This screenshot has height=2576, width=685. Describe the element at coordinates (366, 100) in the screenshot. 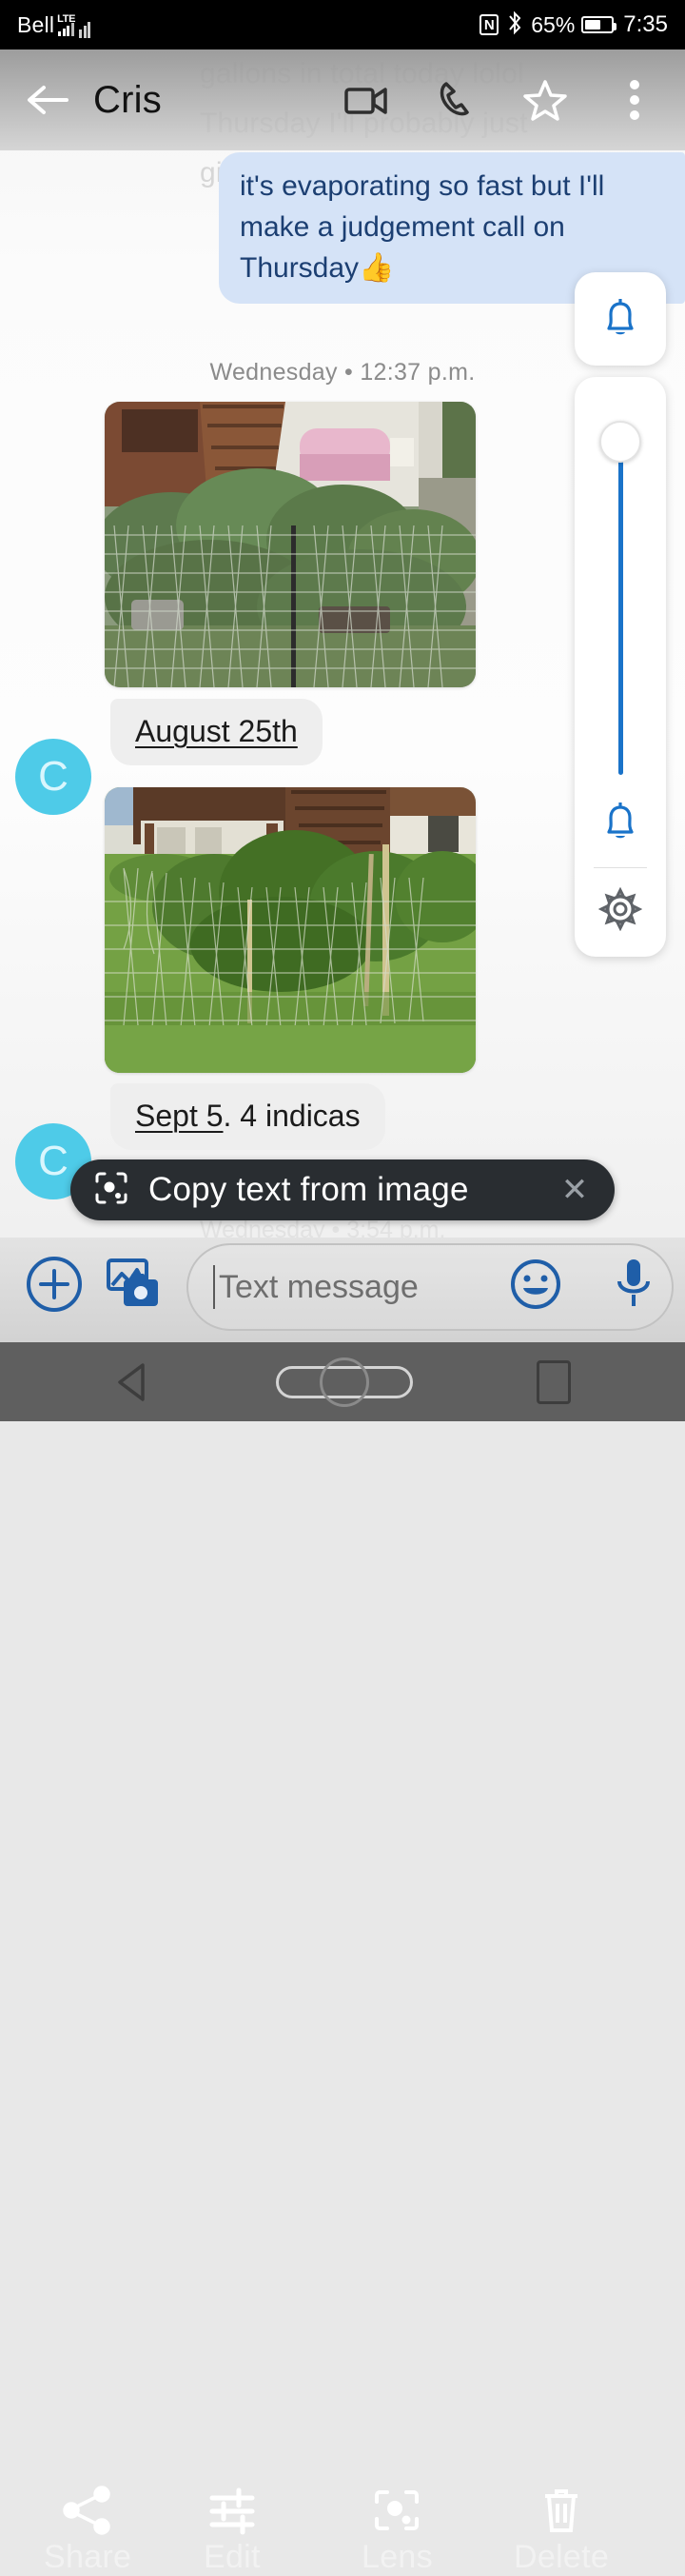

I see `video-camera-icon` at that location.